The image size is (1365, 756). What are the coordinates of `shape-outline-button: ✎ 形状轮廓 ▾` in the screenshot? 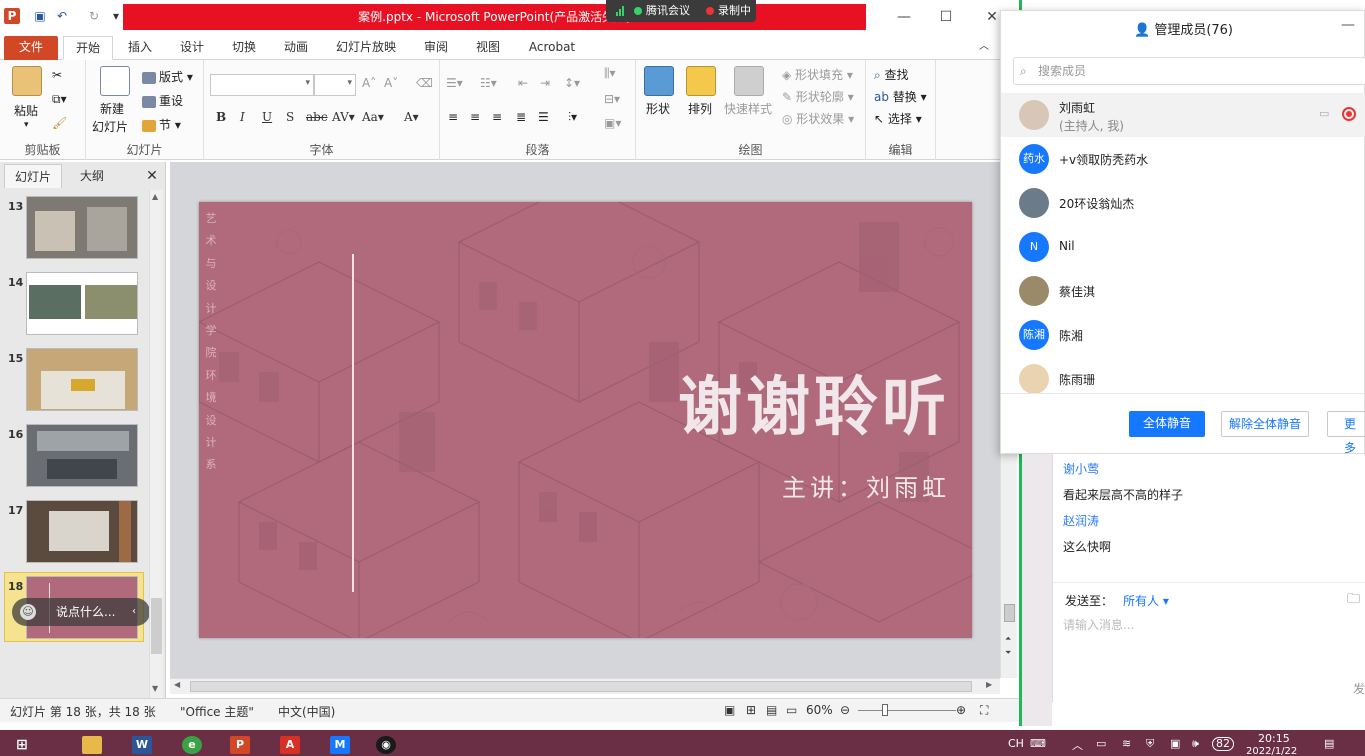 It's located at (818, 96).